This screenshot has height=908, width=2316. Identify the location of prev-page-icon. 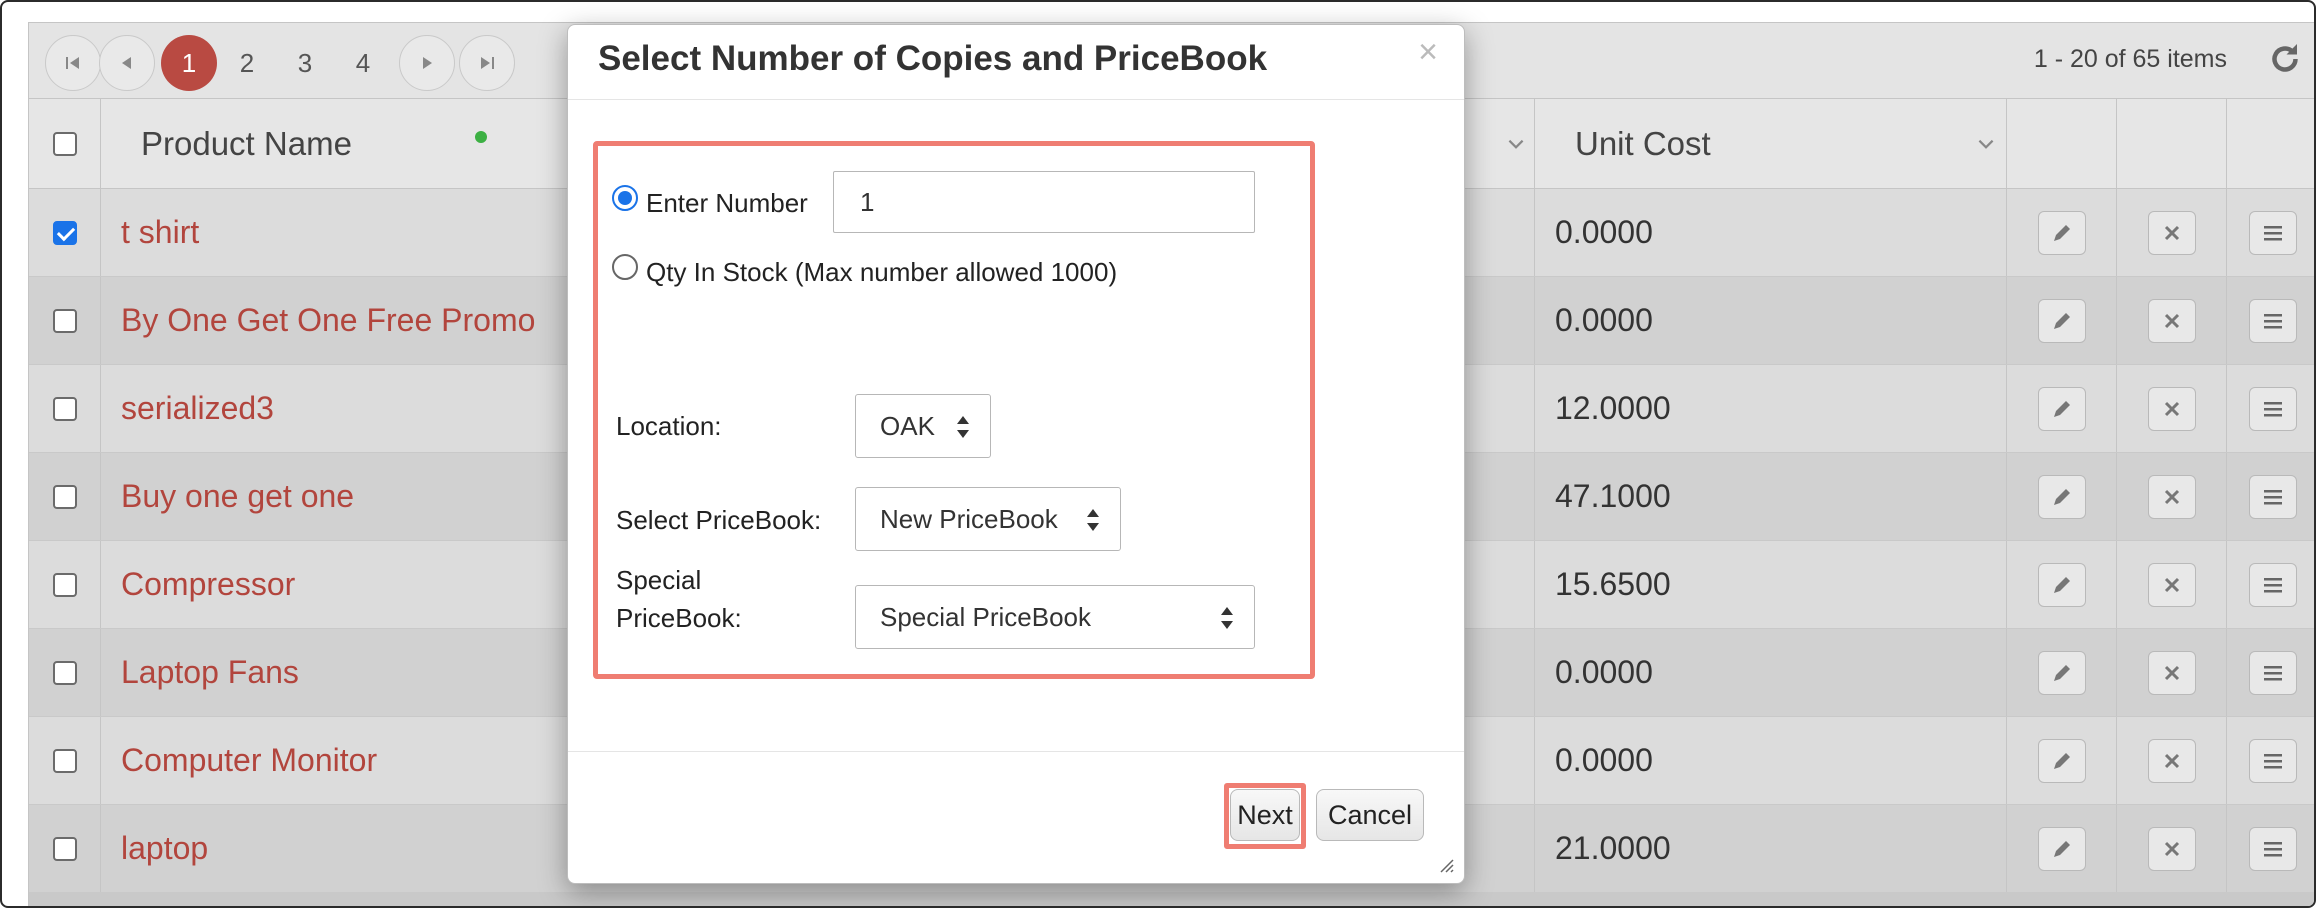
(126, 63).